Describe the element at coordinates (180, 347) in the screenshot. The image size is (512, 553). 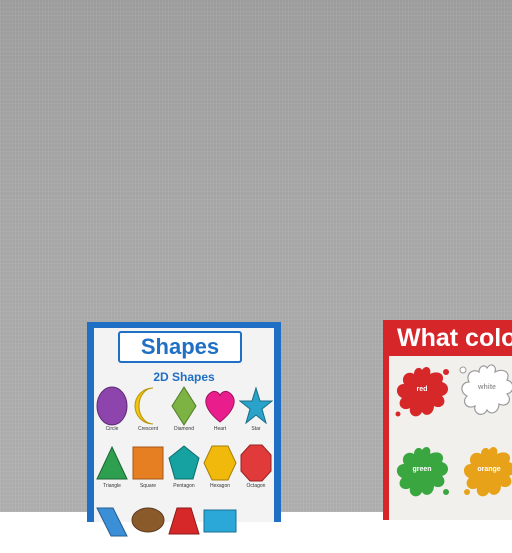
I see `shapes-poster-title: Shapes` at that location.